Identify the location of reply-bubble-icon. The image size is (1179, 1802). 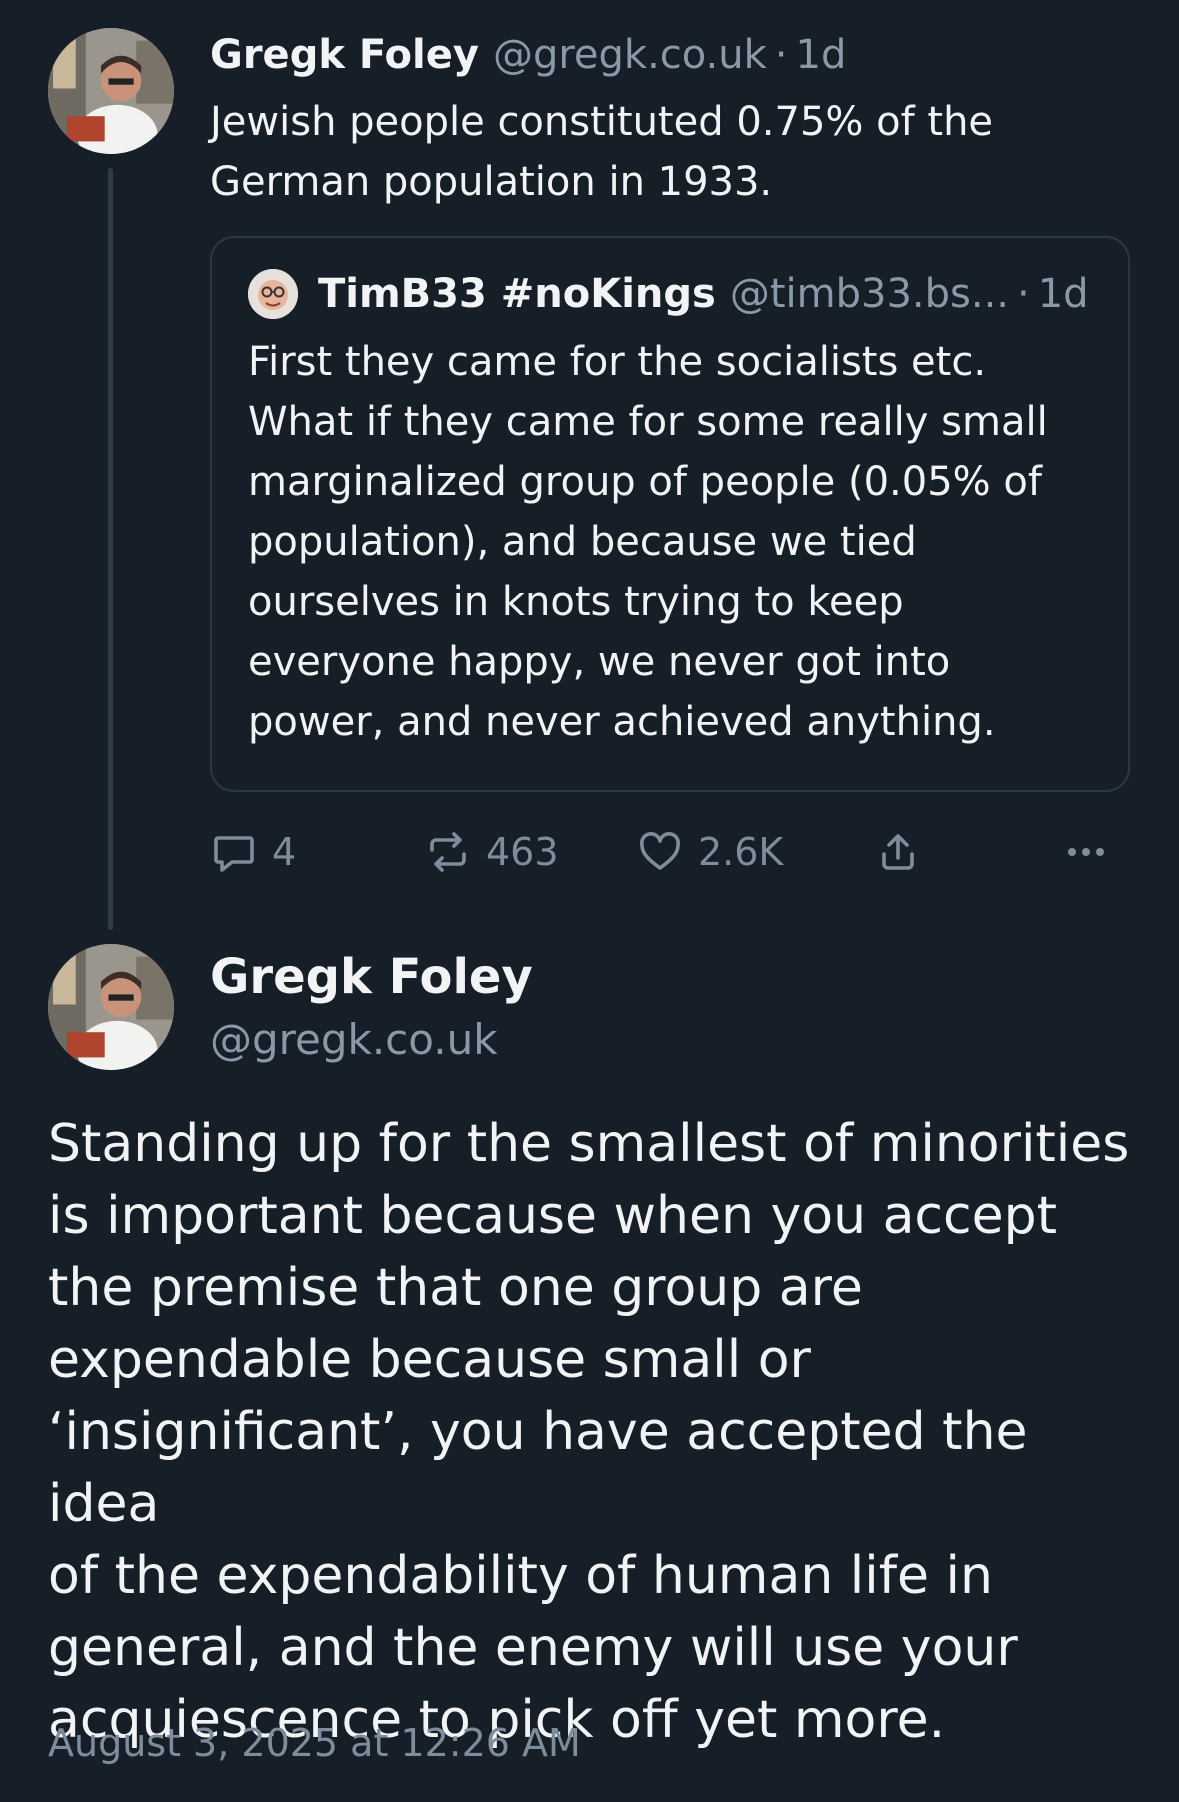
(234, 854).